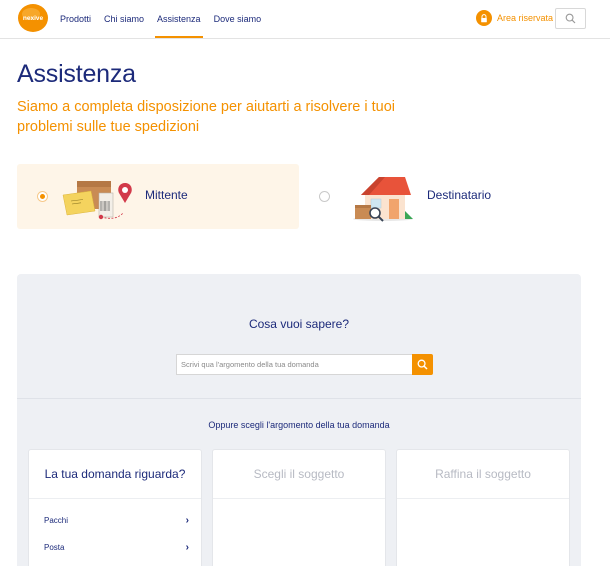 The image size is (610, 566). Describe the element at coordinates (115, 474) in the screenshot. I see `topic-card-title: La tua domanda riguarda?` at that location.